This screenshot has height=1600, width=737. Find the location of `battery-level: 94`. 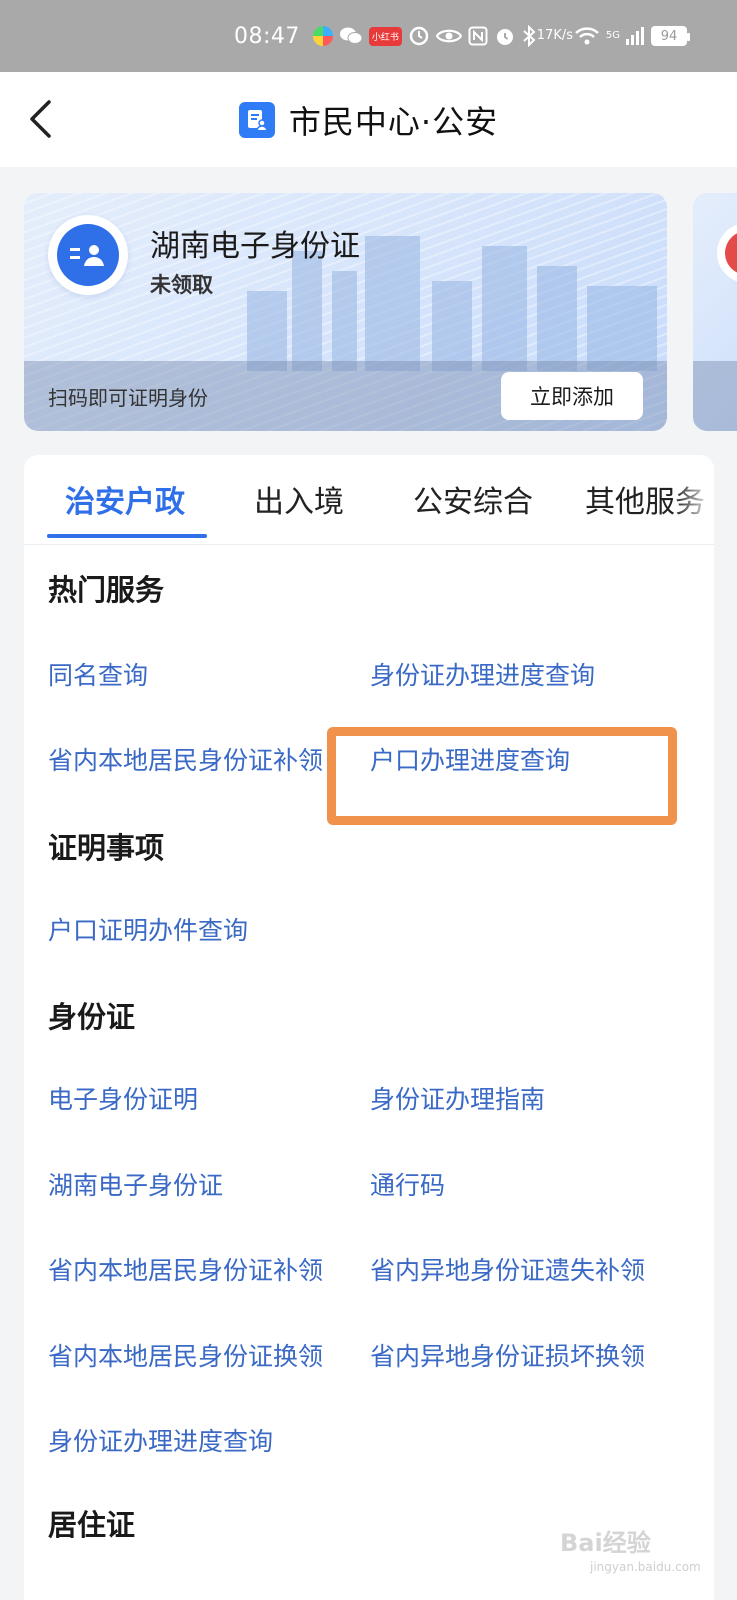

battery-level: 94 is located at coordinates (669, 36).